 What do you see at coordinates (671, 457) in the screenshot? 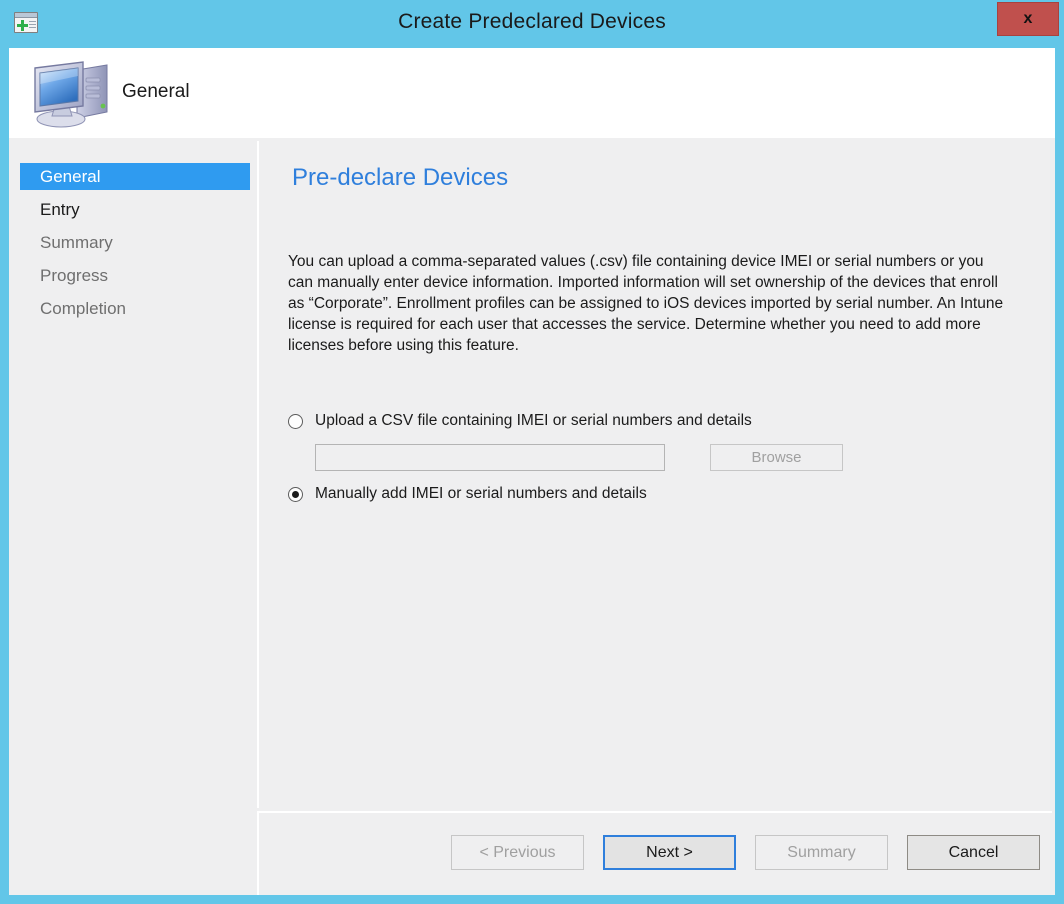
I see `csv-path-controls: Browse` at bounding box center [671, 457].